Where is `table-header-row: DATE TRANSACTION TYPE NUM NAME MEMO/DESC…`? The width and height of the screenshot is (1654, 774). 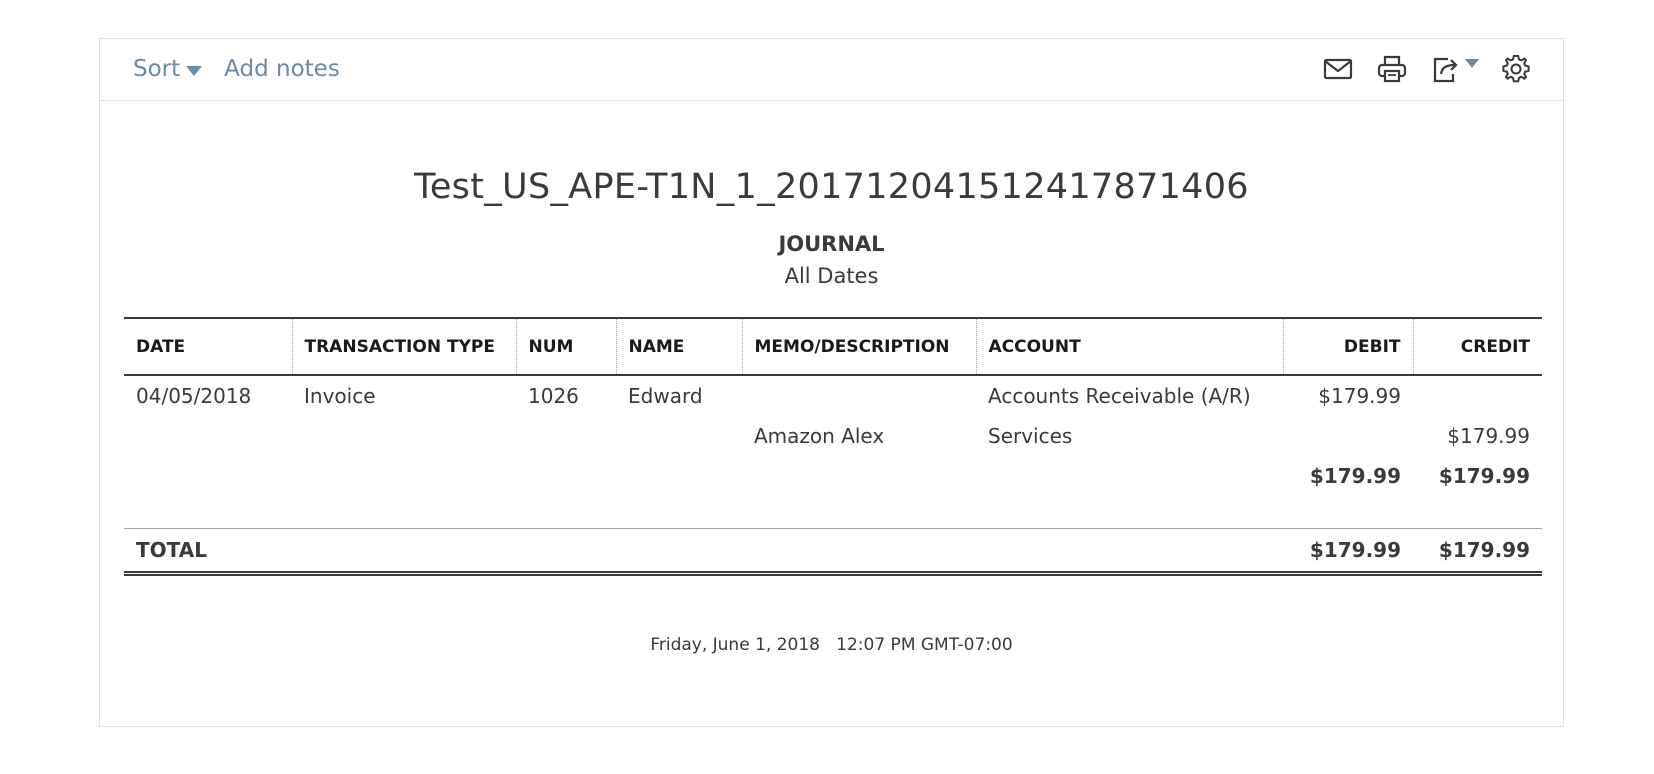
table-header-row: DATE TRANSACTION TYPE NUM NAME MEMO/DESC… is located at coordinates (833, 346).